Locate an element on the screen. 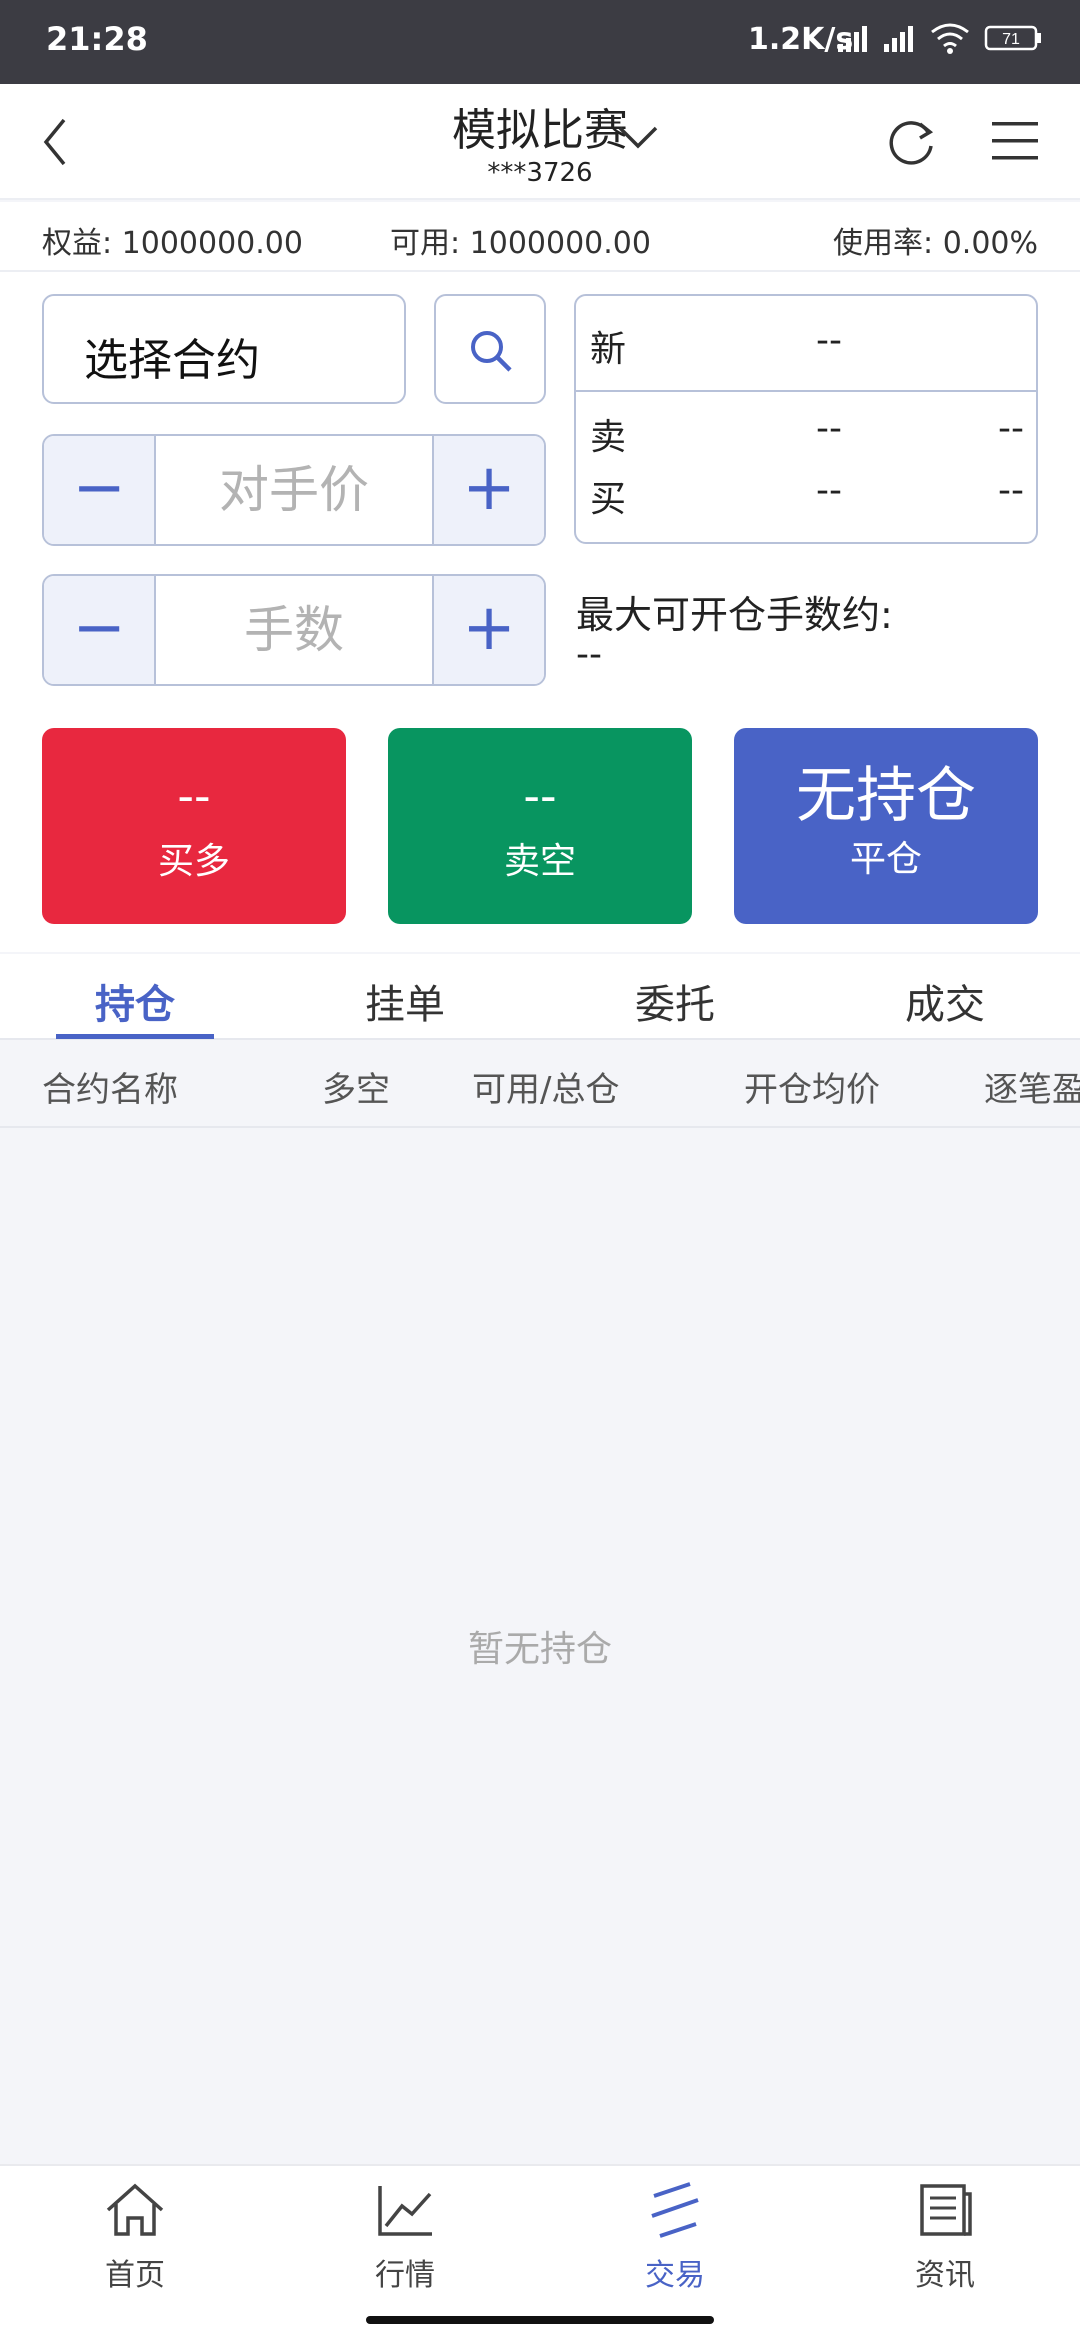 The width and height of the screenshot is (1080, 2340). tab-trades: 成交 is located at coordinates (945, 1001).